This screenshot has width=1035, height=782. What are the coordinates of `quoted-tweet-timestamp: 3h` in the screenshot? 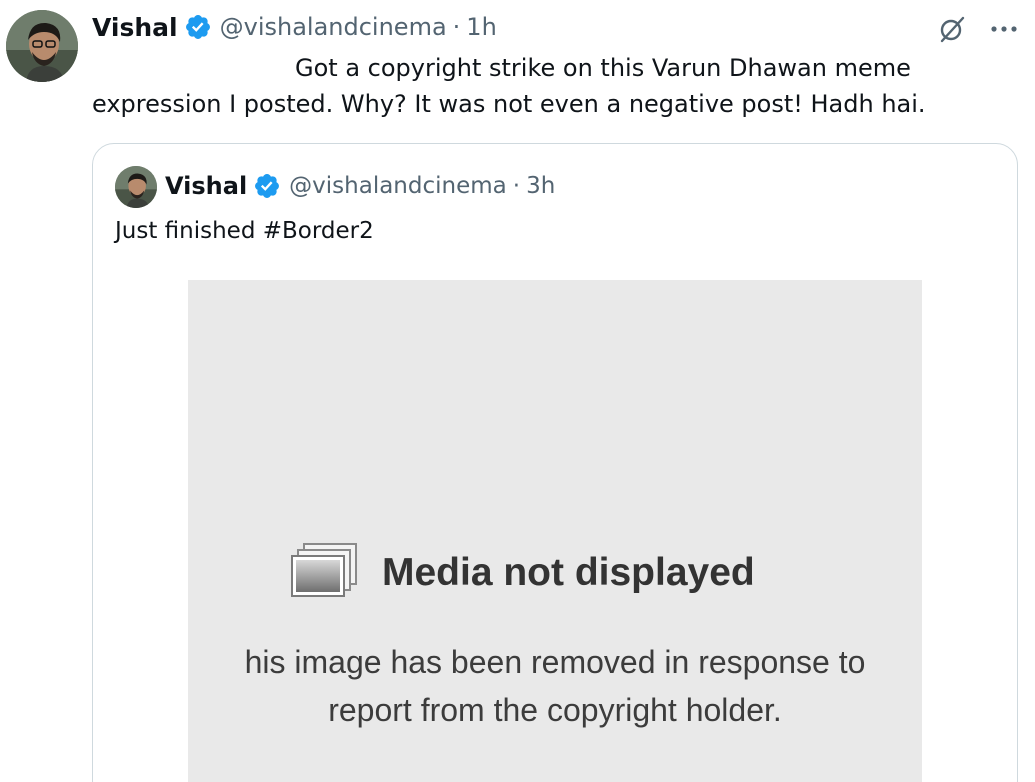 It's located at (540, 186).